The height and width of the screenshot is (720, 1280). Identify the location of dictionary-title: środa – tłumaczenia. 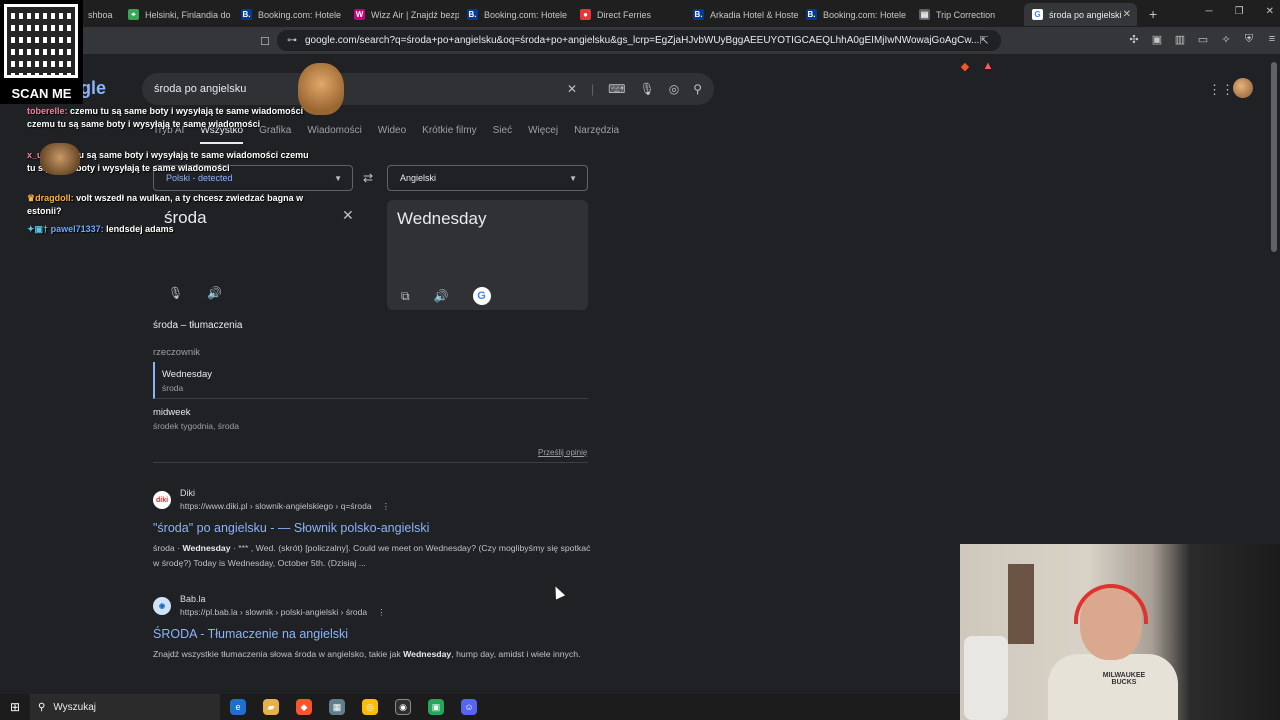
(198, 325).